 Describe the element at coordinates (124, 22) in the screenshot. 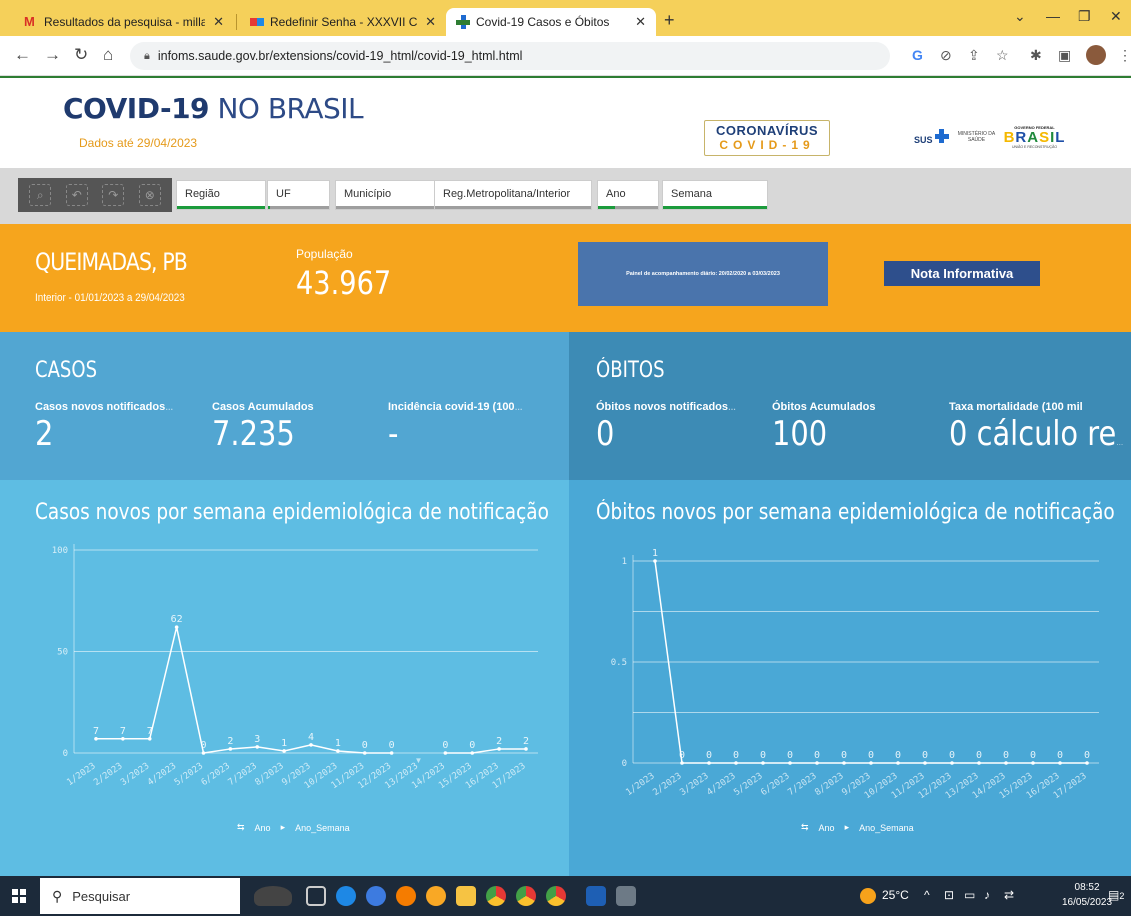

I see `tab-gmail: M Resultados da pesquisa - milla.sp ✕` at that location.